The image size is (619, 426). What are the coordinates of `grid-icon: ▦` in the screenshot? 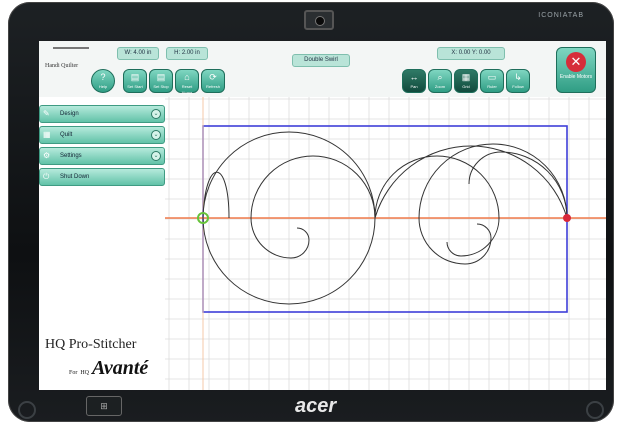 It's located at (466, 77).